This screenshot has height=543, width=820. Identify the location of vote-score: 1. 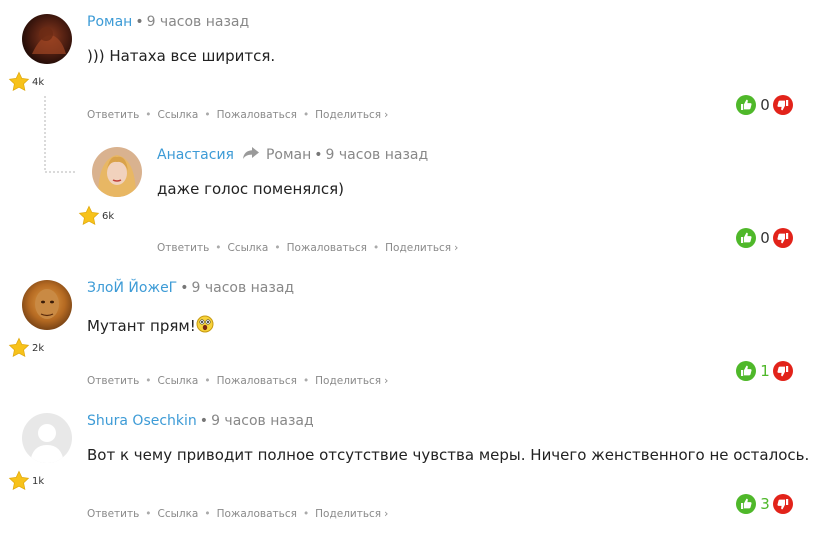
(765, 371).